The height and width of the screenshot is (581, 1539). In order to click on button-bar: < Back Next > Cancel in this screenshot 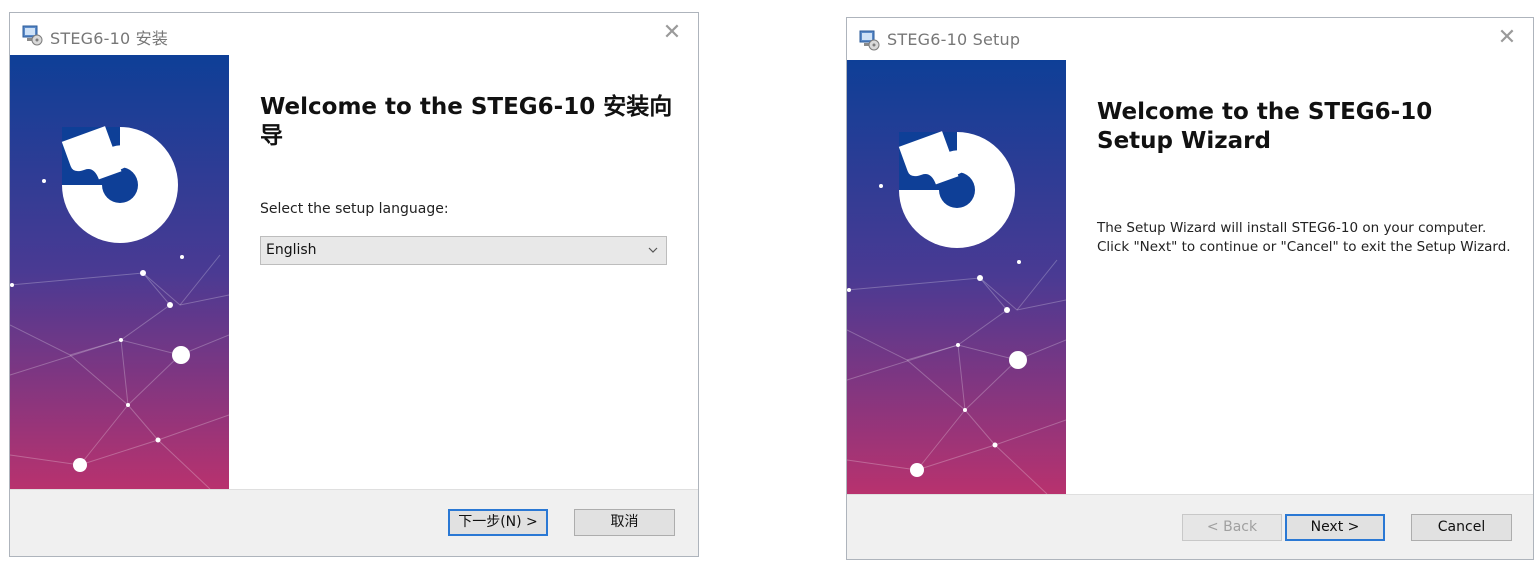, I will do `click(1190, 526)`.